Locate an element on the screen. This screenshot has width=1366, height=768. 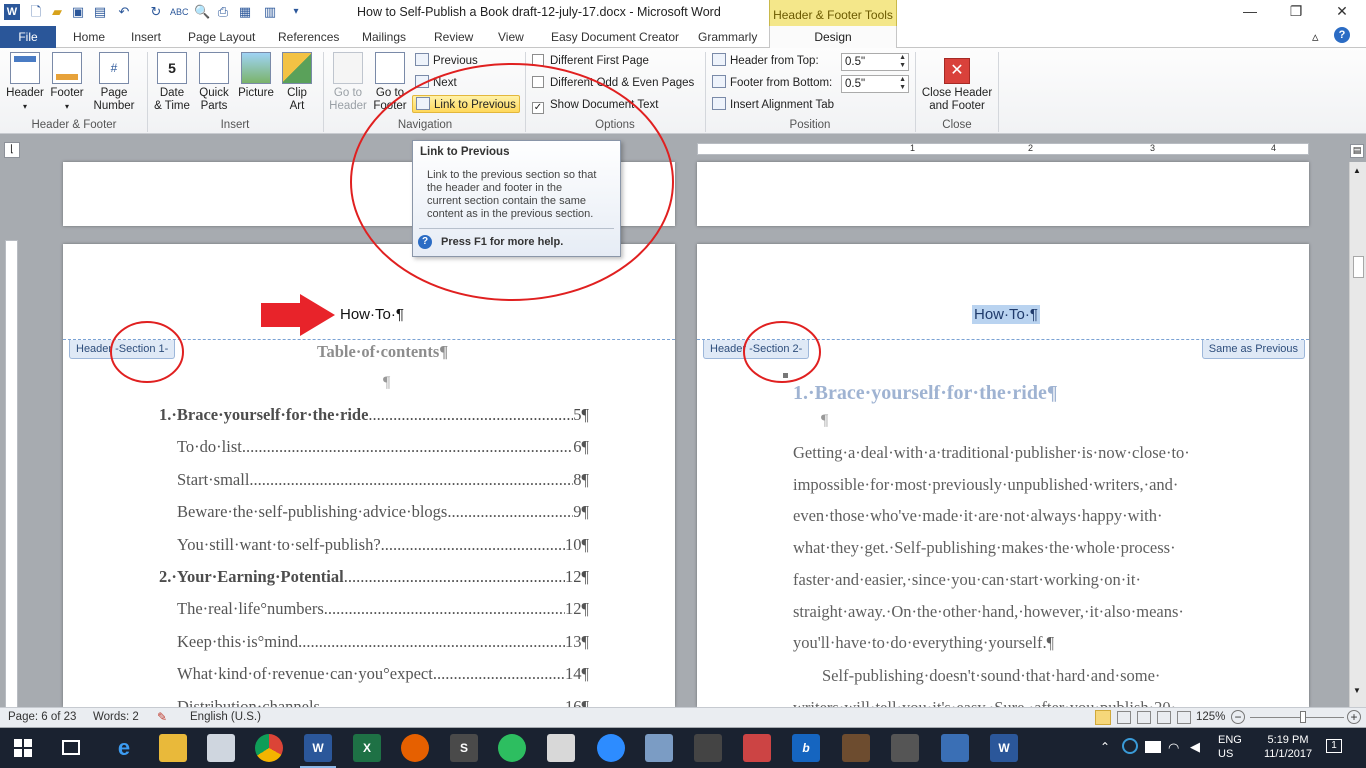
wifi-icon: ◠ is located at coordinates (1173, 748).